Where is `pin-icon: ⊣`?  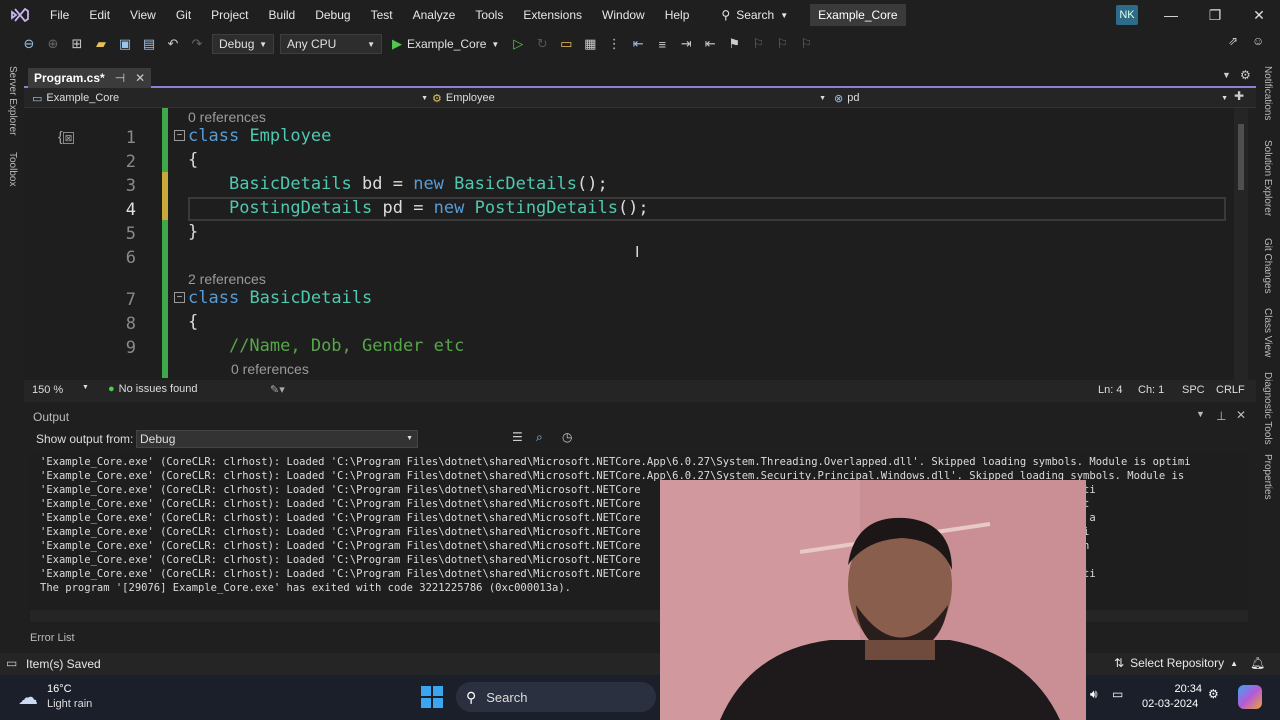 pin-icon: ⊣ is located at coordinates (120, 78).